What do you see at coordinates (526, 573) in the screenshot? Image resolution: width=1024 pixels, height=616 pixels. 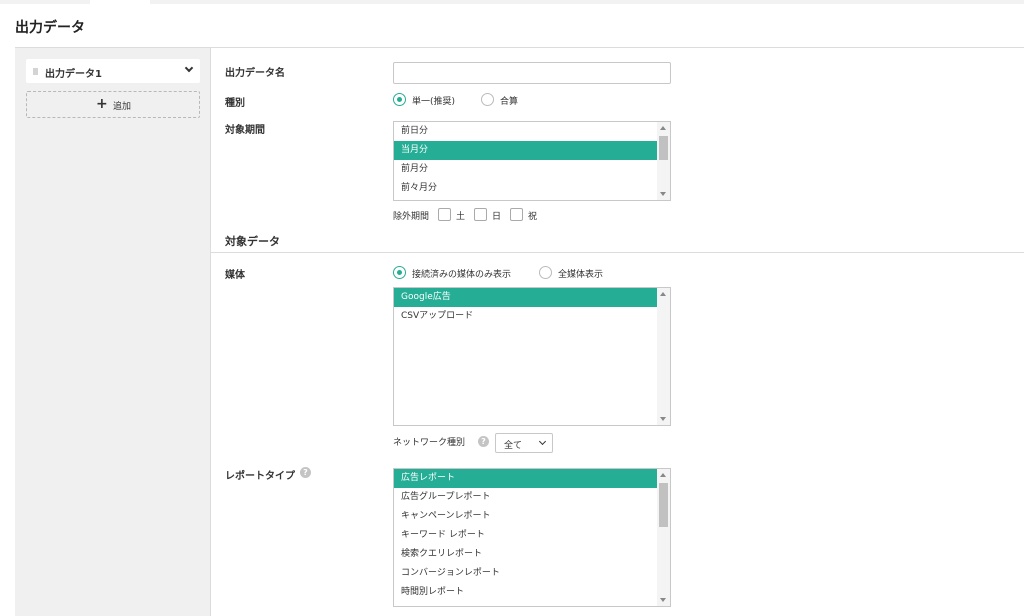 I see `report-option: コンバージョンレポート` at bounding box center [526, 573].